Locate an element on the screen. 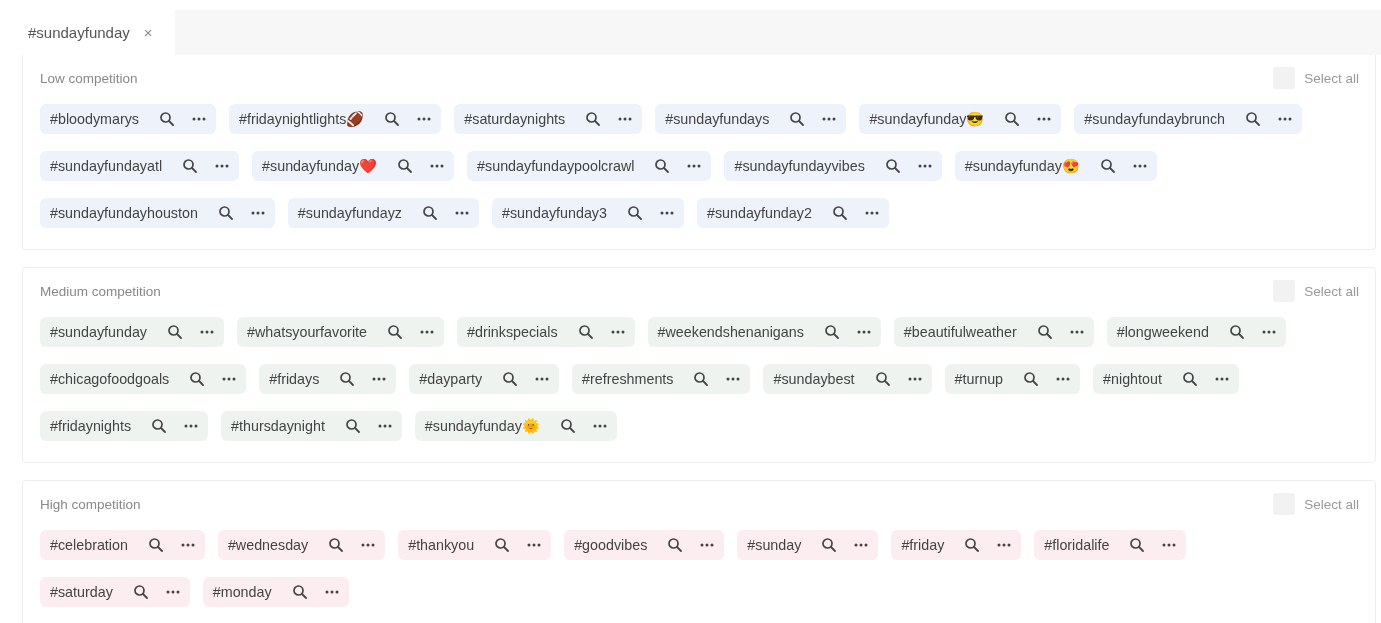 The image size is (1381, 623). hashtag-chip: #refreshments is located at coordinates (661, 379).